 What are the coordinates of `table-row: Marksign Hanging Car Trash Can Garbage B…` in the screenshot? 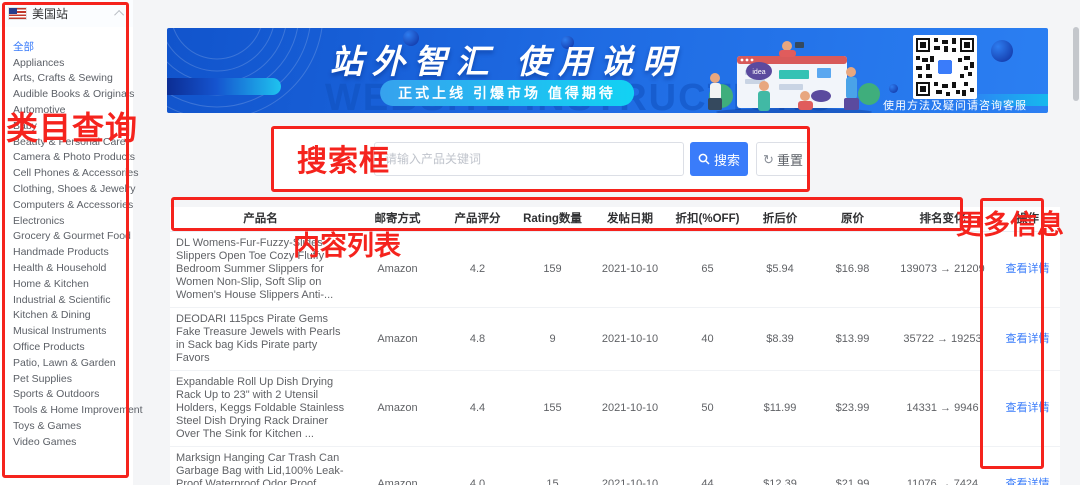 It's located at (615, 466).